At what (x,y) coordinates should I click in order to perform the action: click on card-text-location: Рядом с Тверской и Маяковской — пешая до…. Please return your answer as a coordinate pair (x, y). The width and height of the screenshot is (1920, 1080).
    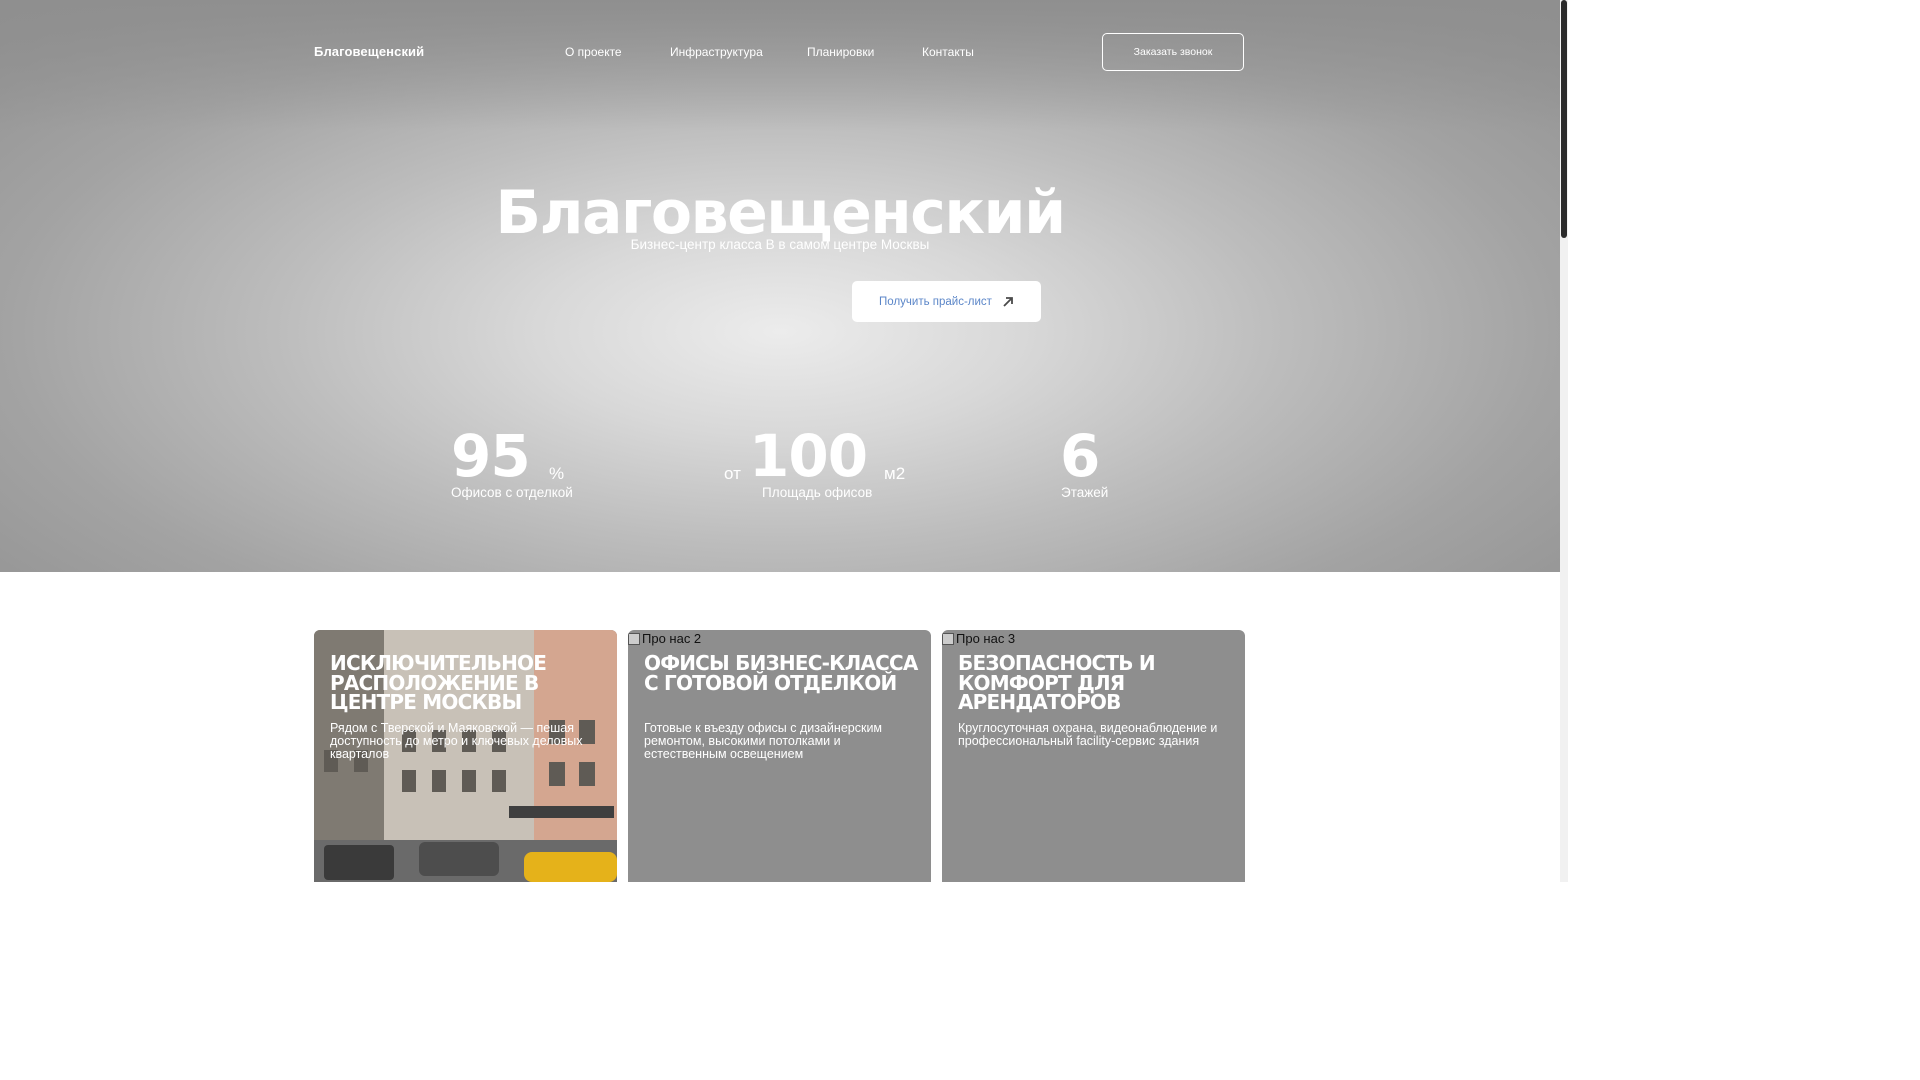
    Looking at the image, I should click on (456, 741).